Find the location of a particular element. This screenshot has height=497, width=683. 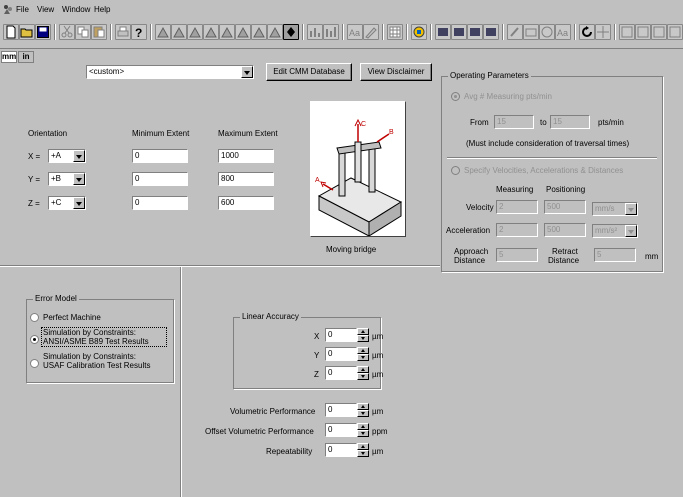

offset-volumetric-performance-spinner is located at coordinates (363, 430).